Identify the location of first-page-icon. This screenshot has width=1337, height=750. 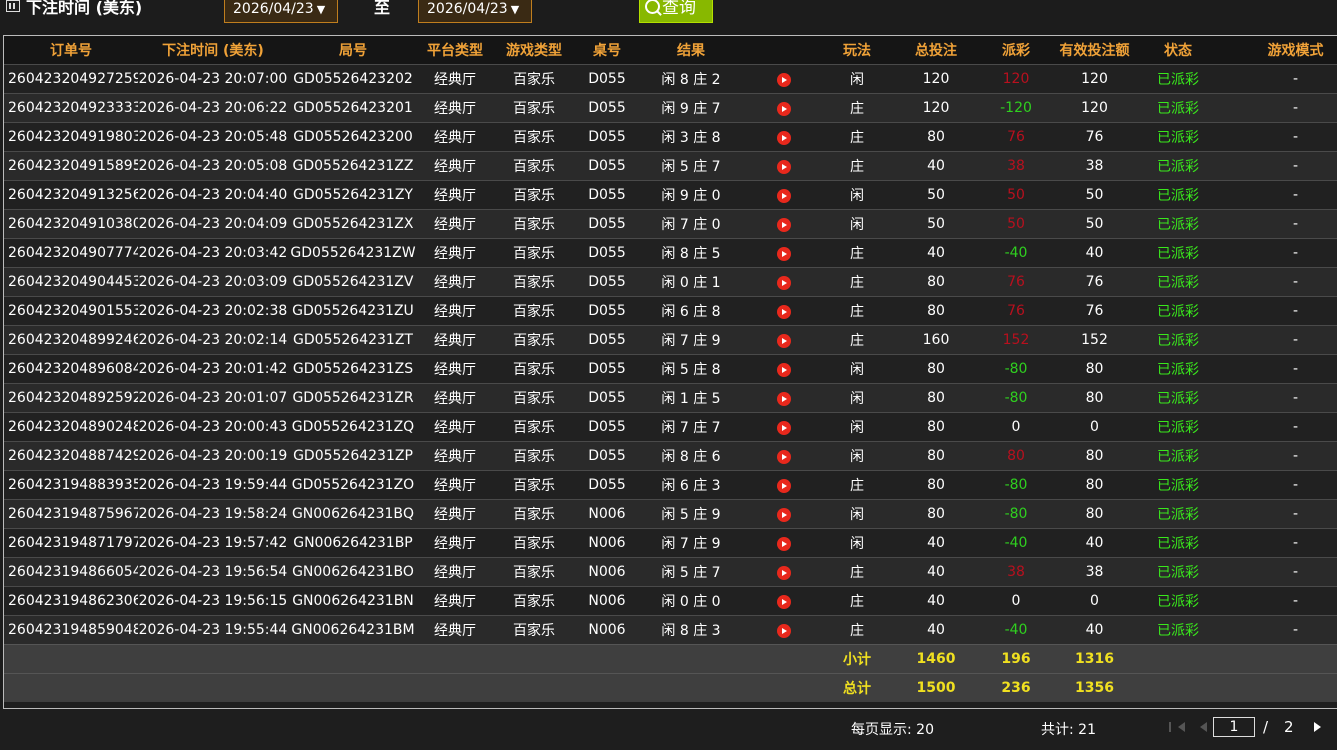
(1177, 727).